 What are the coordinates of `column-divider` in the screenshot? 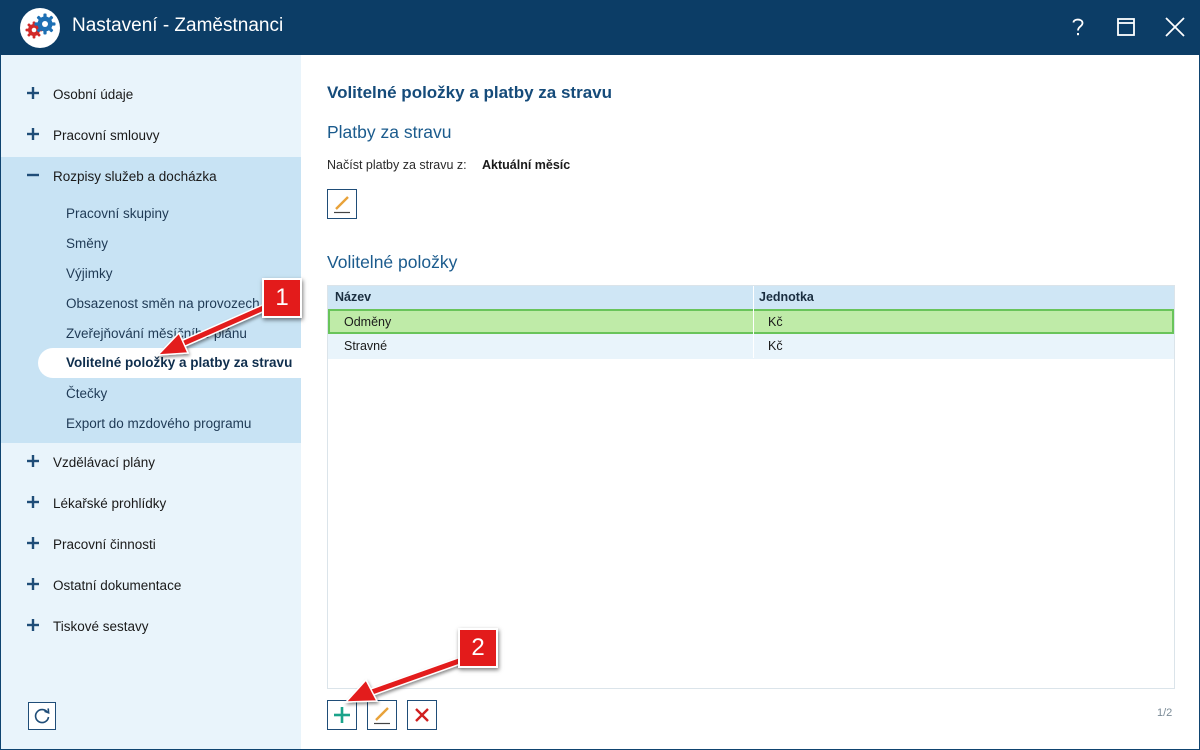 It's located at (753, 322).